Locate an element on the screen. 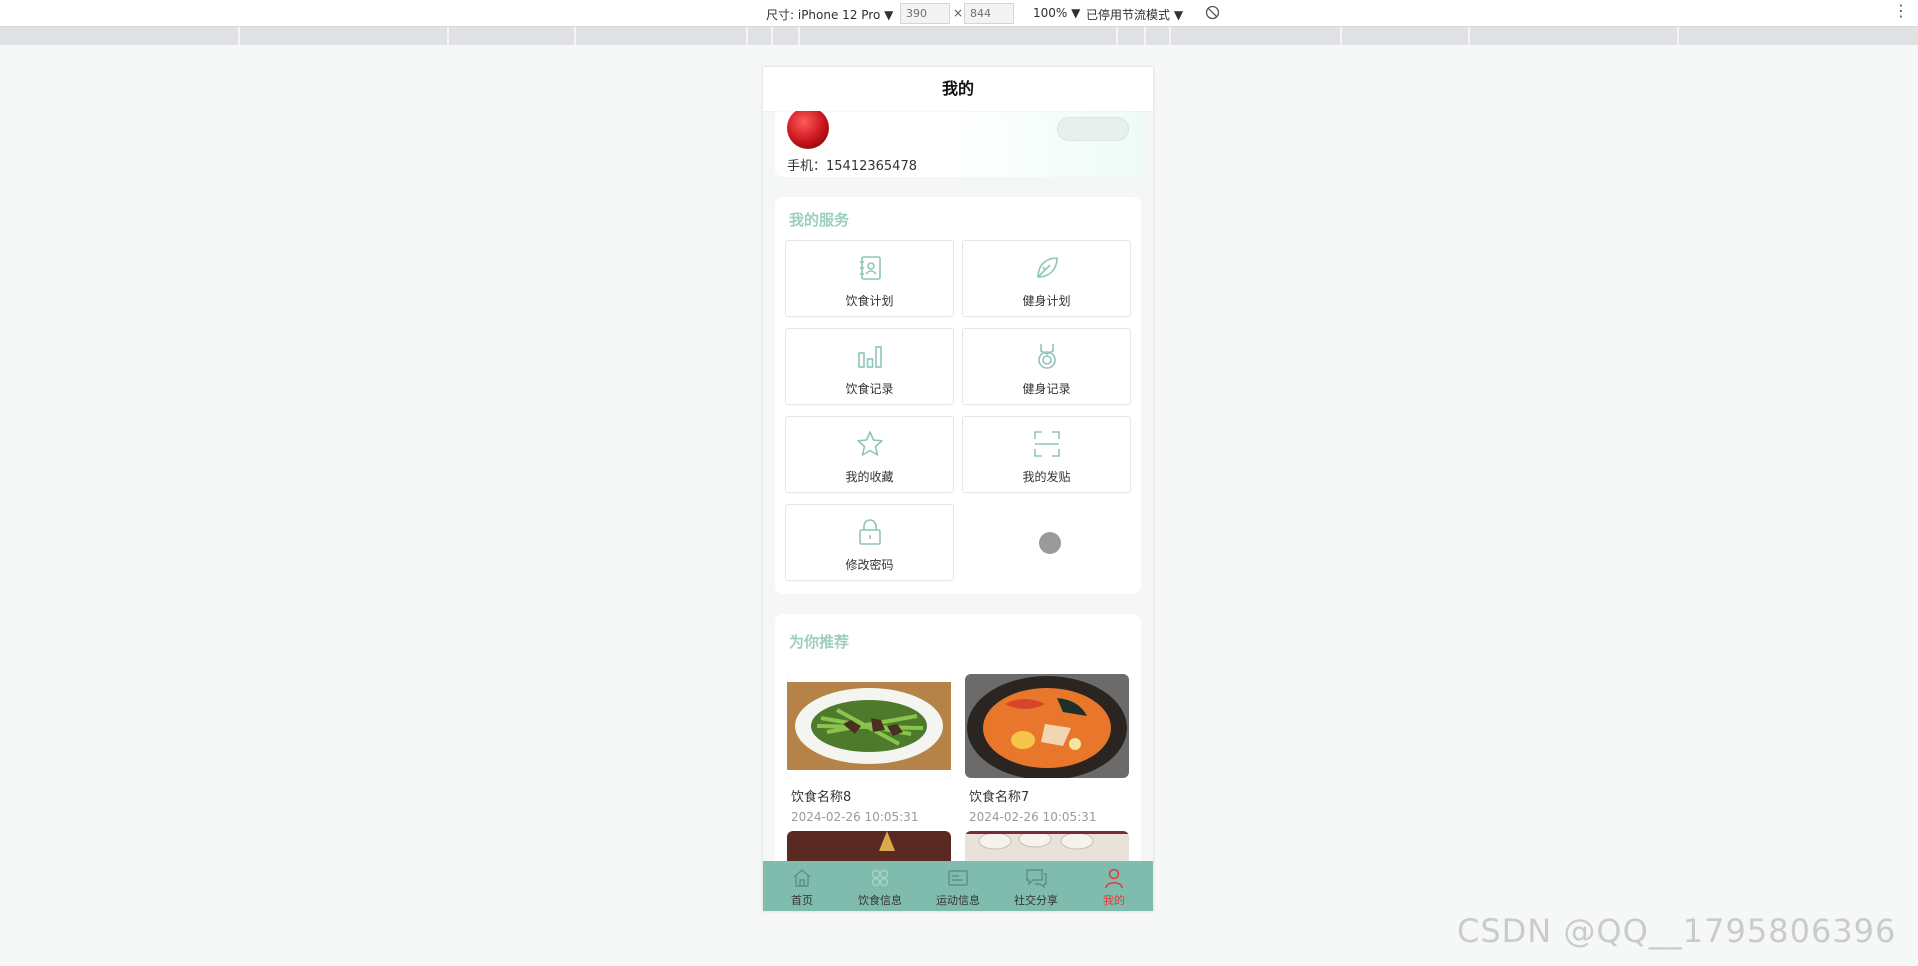  tab-label: 运动信息 is located at coordinates (958, 900).